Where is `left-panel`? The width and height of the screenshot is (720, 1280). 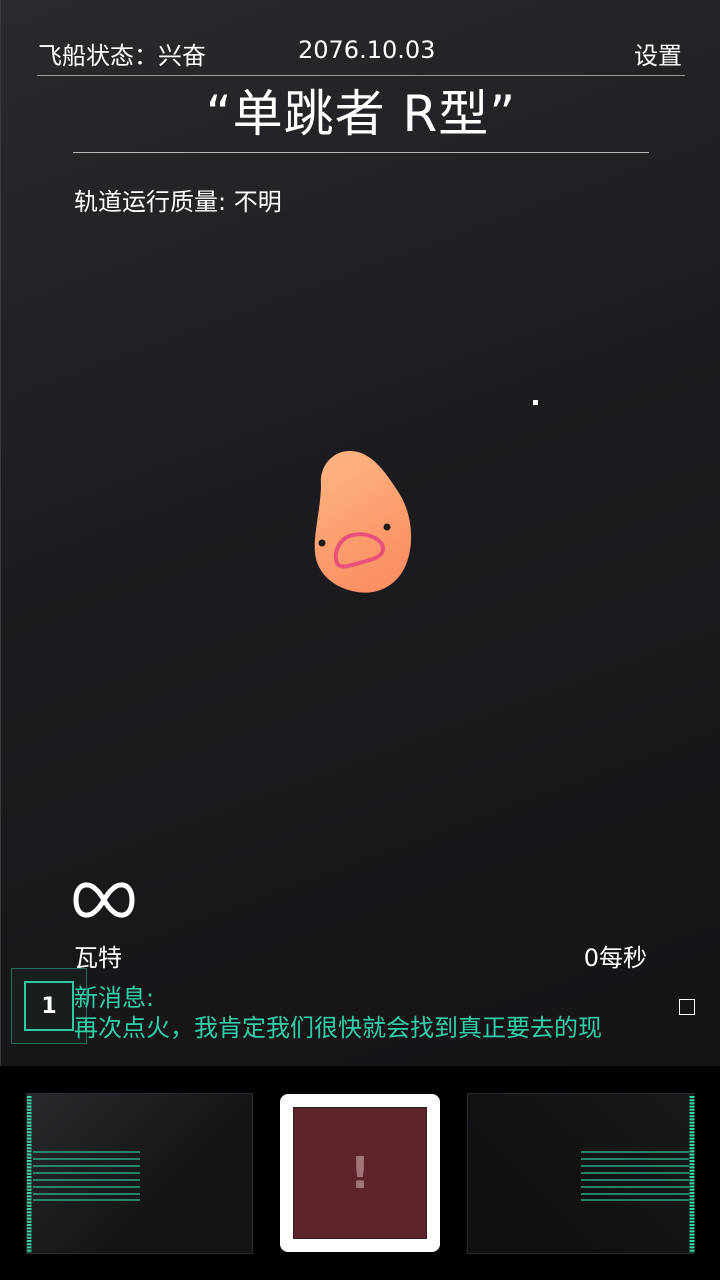
left-panel is located at coordinates (139, 1173).